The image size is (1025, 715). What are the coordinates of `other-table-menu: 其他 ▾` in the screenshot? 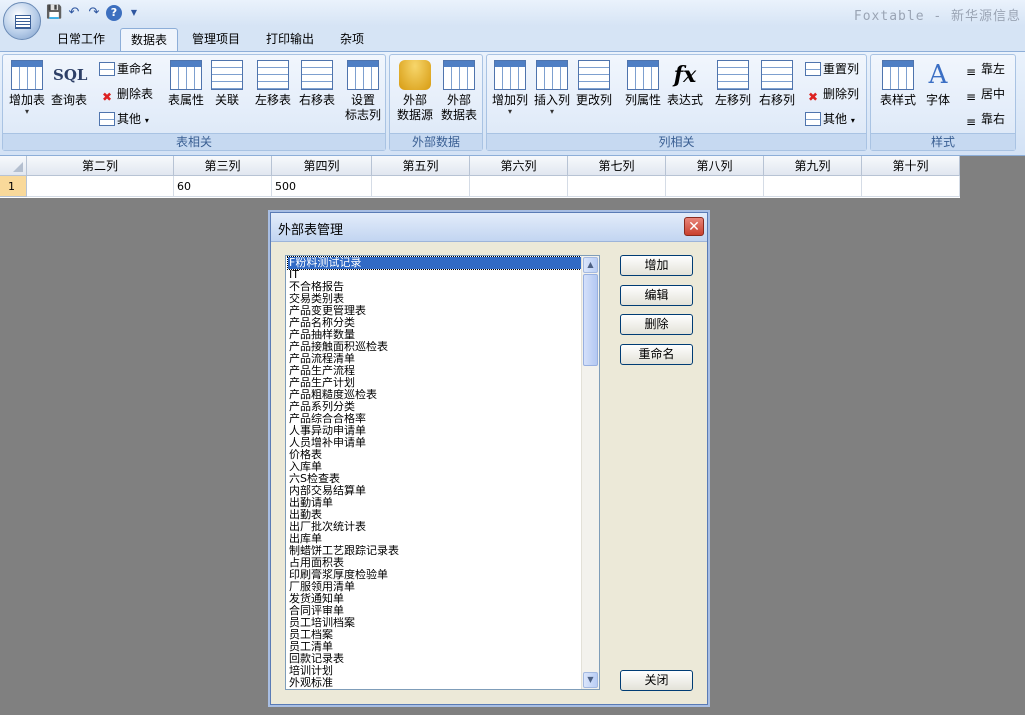 It's located at (124, 119).